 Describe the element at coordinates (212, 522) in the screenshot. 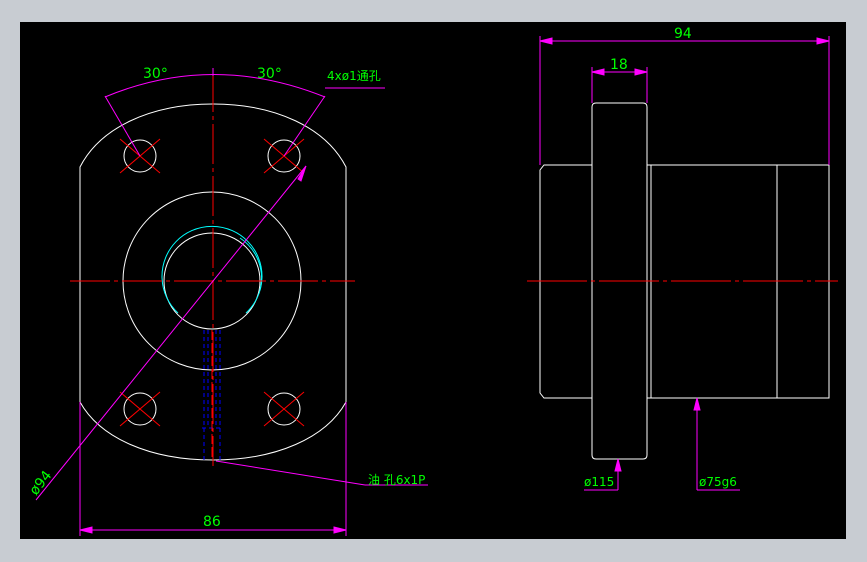

I see `width-label: 86` at that location.